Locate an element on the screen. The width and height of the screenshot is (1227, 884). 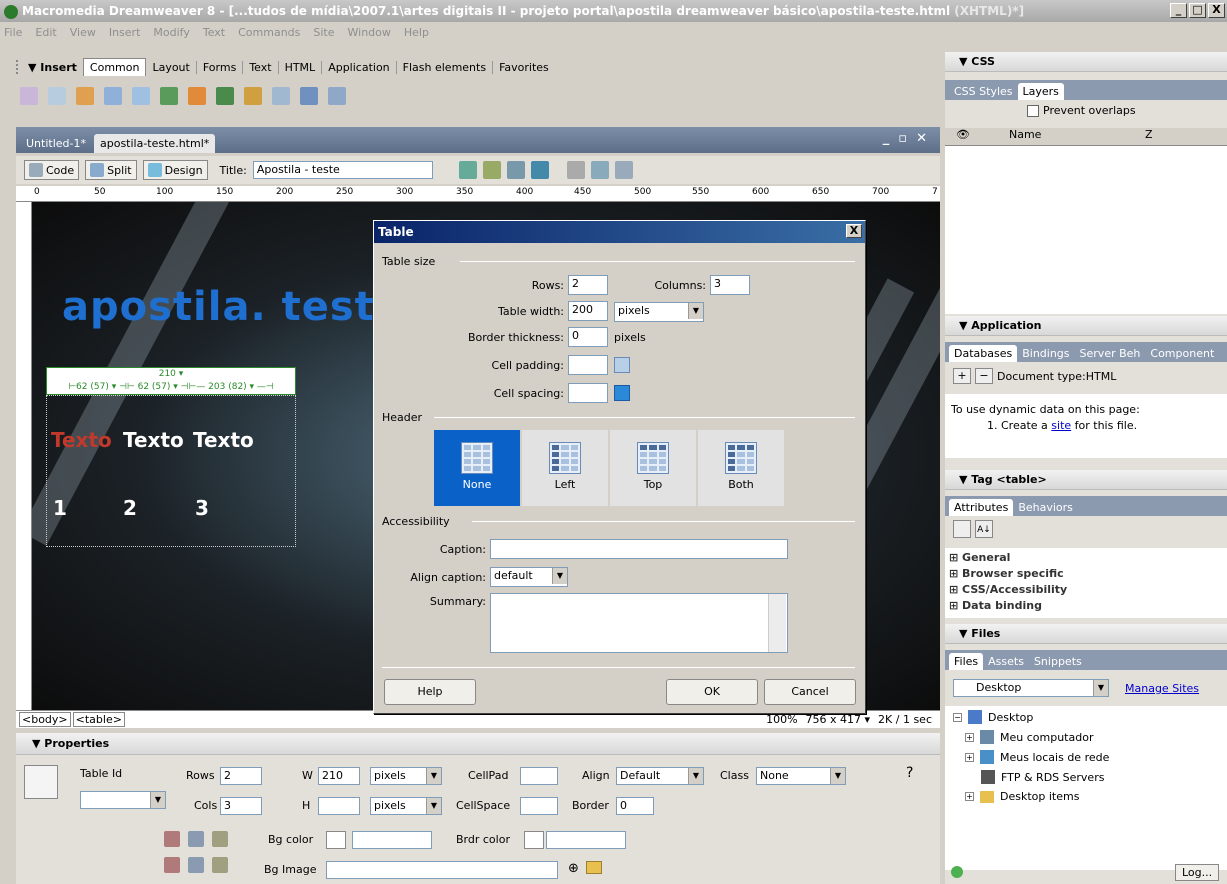
close-button: X is located at coordinates (1216, 10).